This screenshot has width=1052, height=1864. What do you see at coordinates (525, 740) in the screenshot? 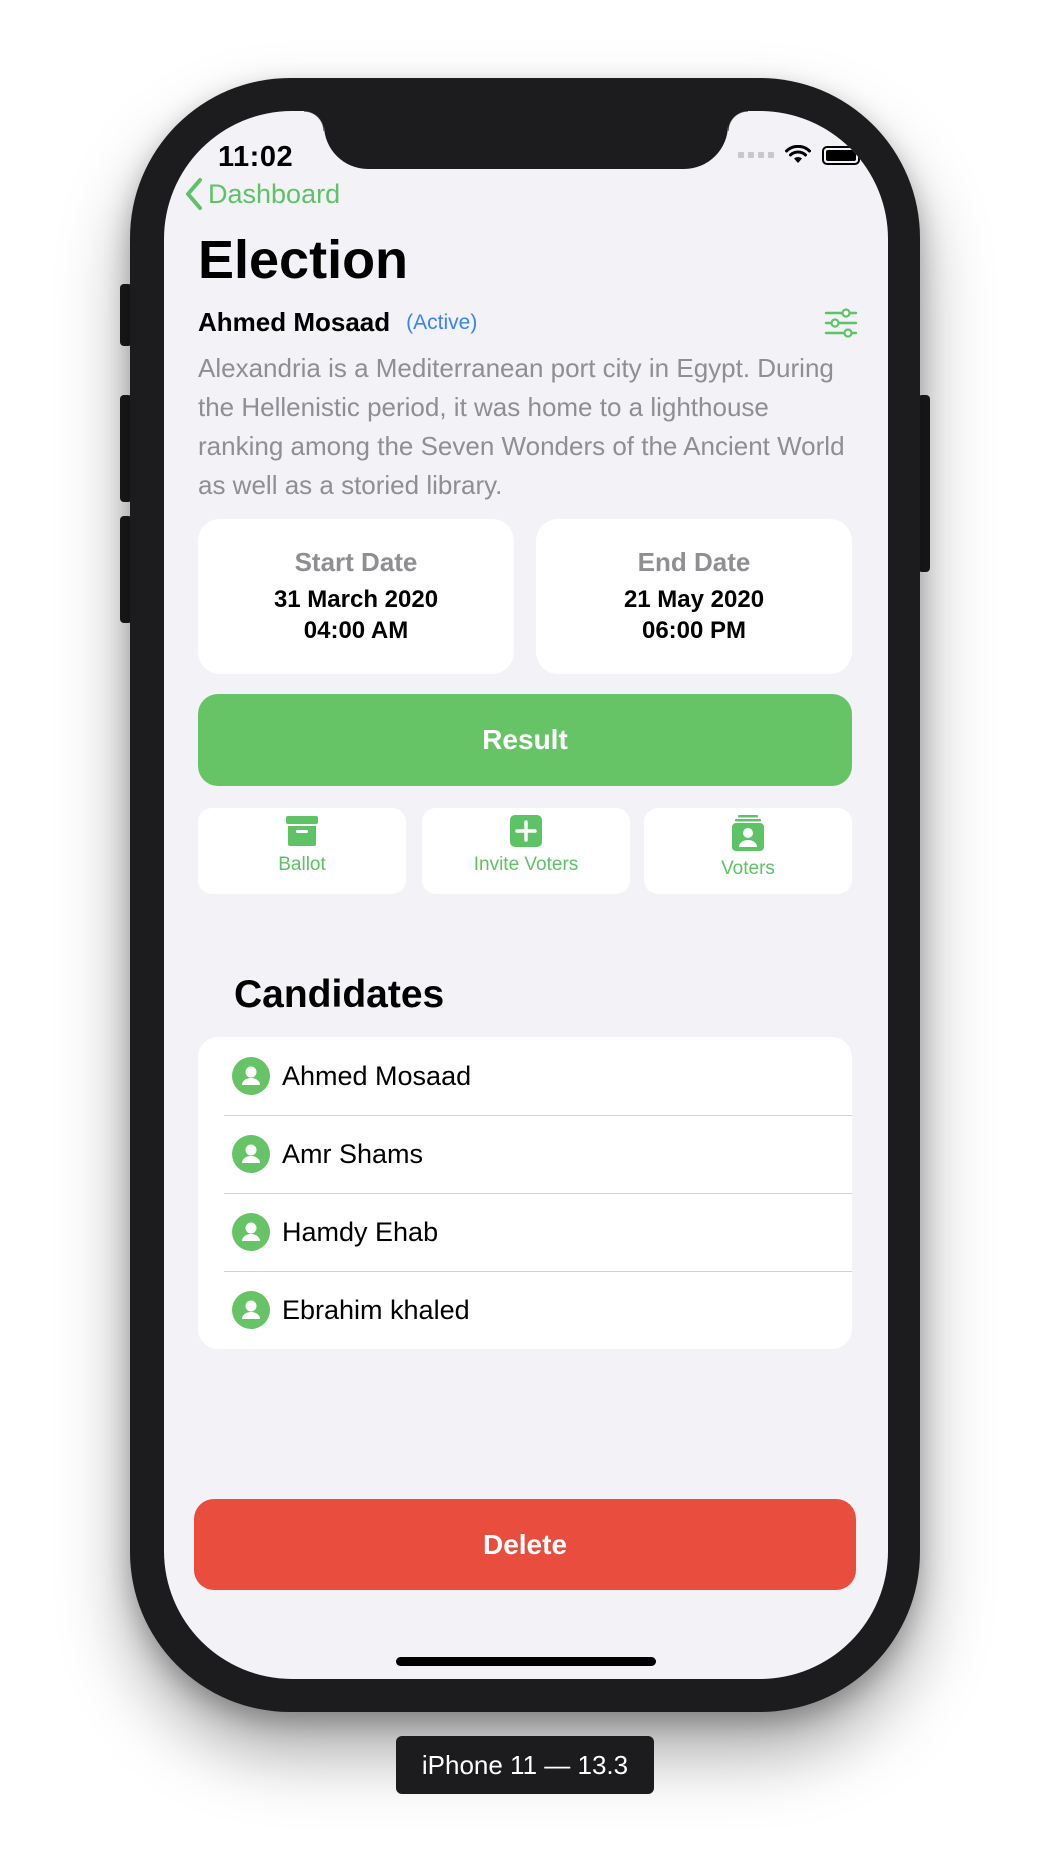
I see `result-button: Result` at bounding box center [525, 740].